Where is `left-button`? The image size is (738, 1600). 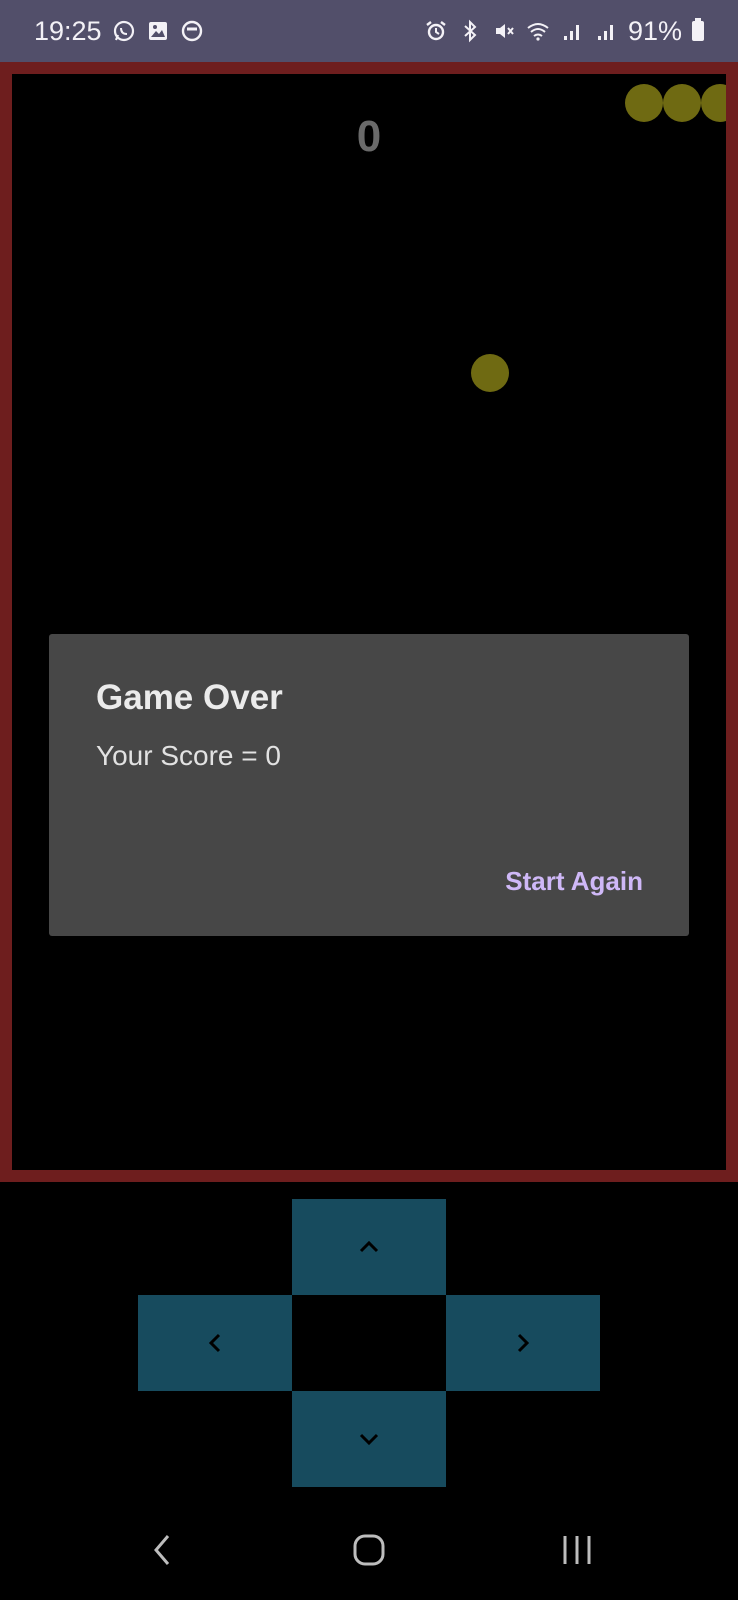 left-button is located at coordinates (215, 1343).